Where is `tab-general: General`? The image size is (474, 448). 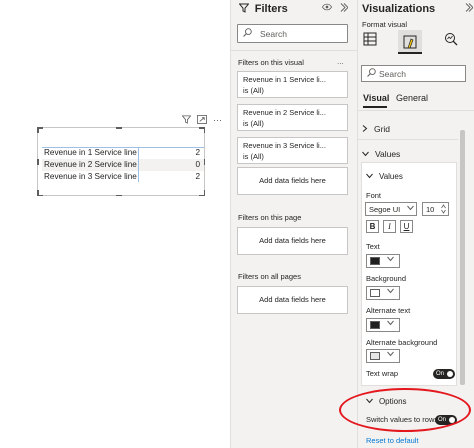 tab-general: General is located at coordinates (412, 98).